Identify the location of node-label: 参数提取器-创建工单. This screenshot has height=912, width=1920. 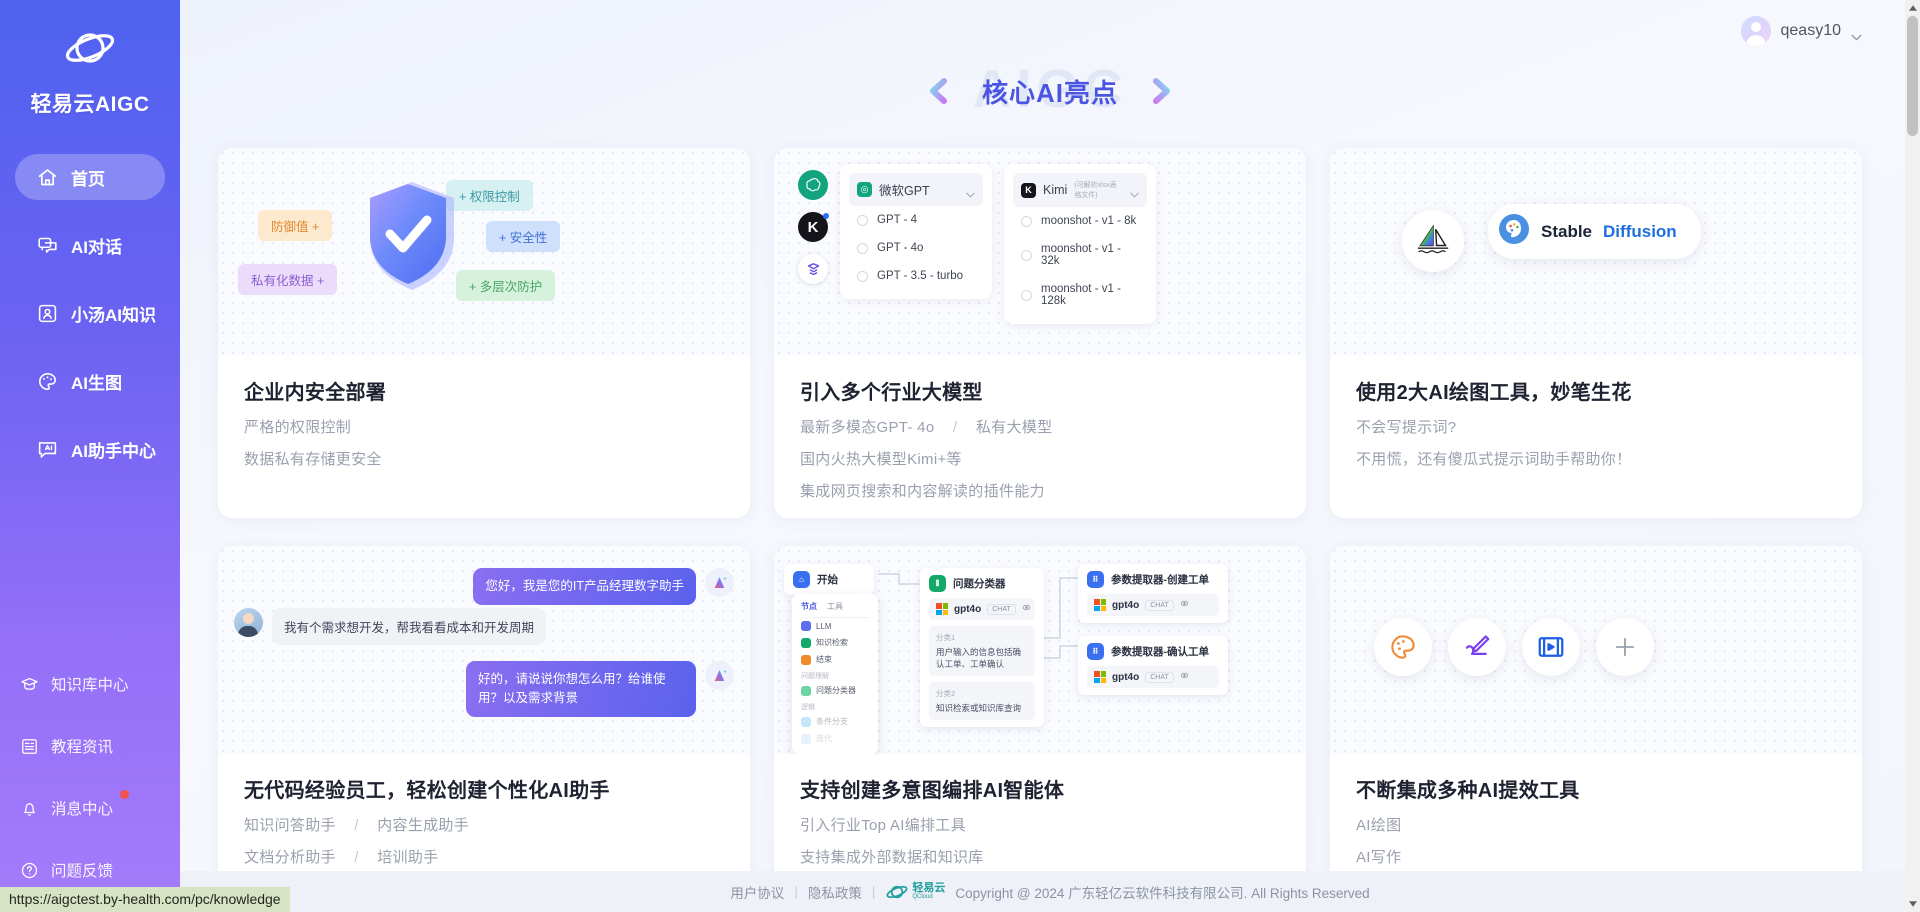
(1160, 580).